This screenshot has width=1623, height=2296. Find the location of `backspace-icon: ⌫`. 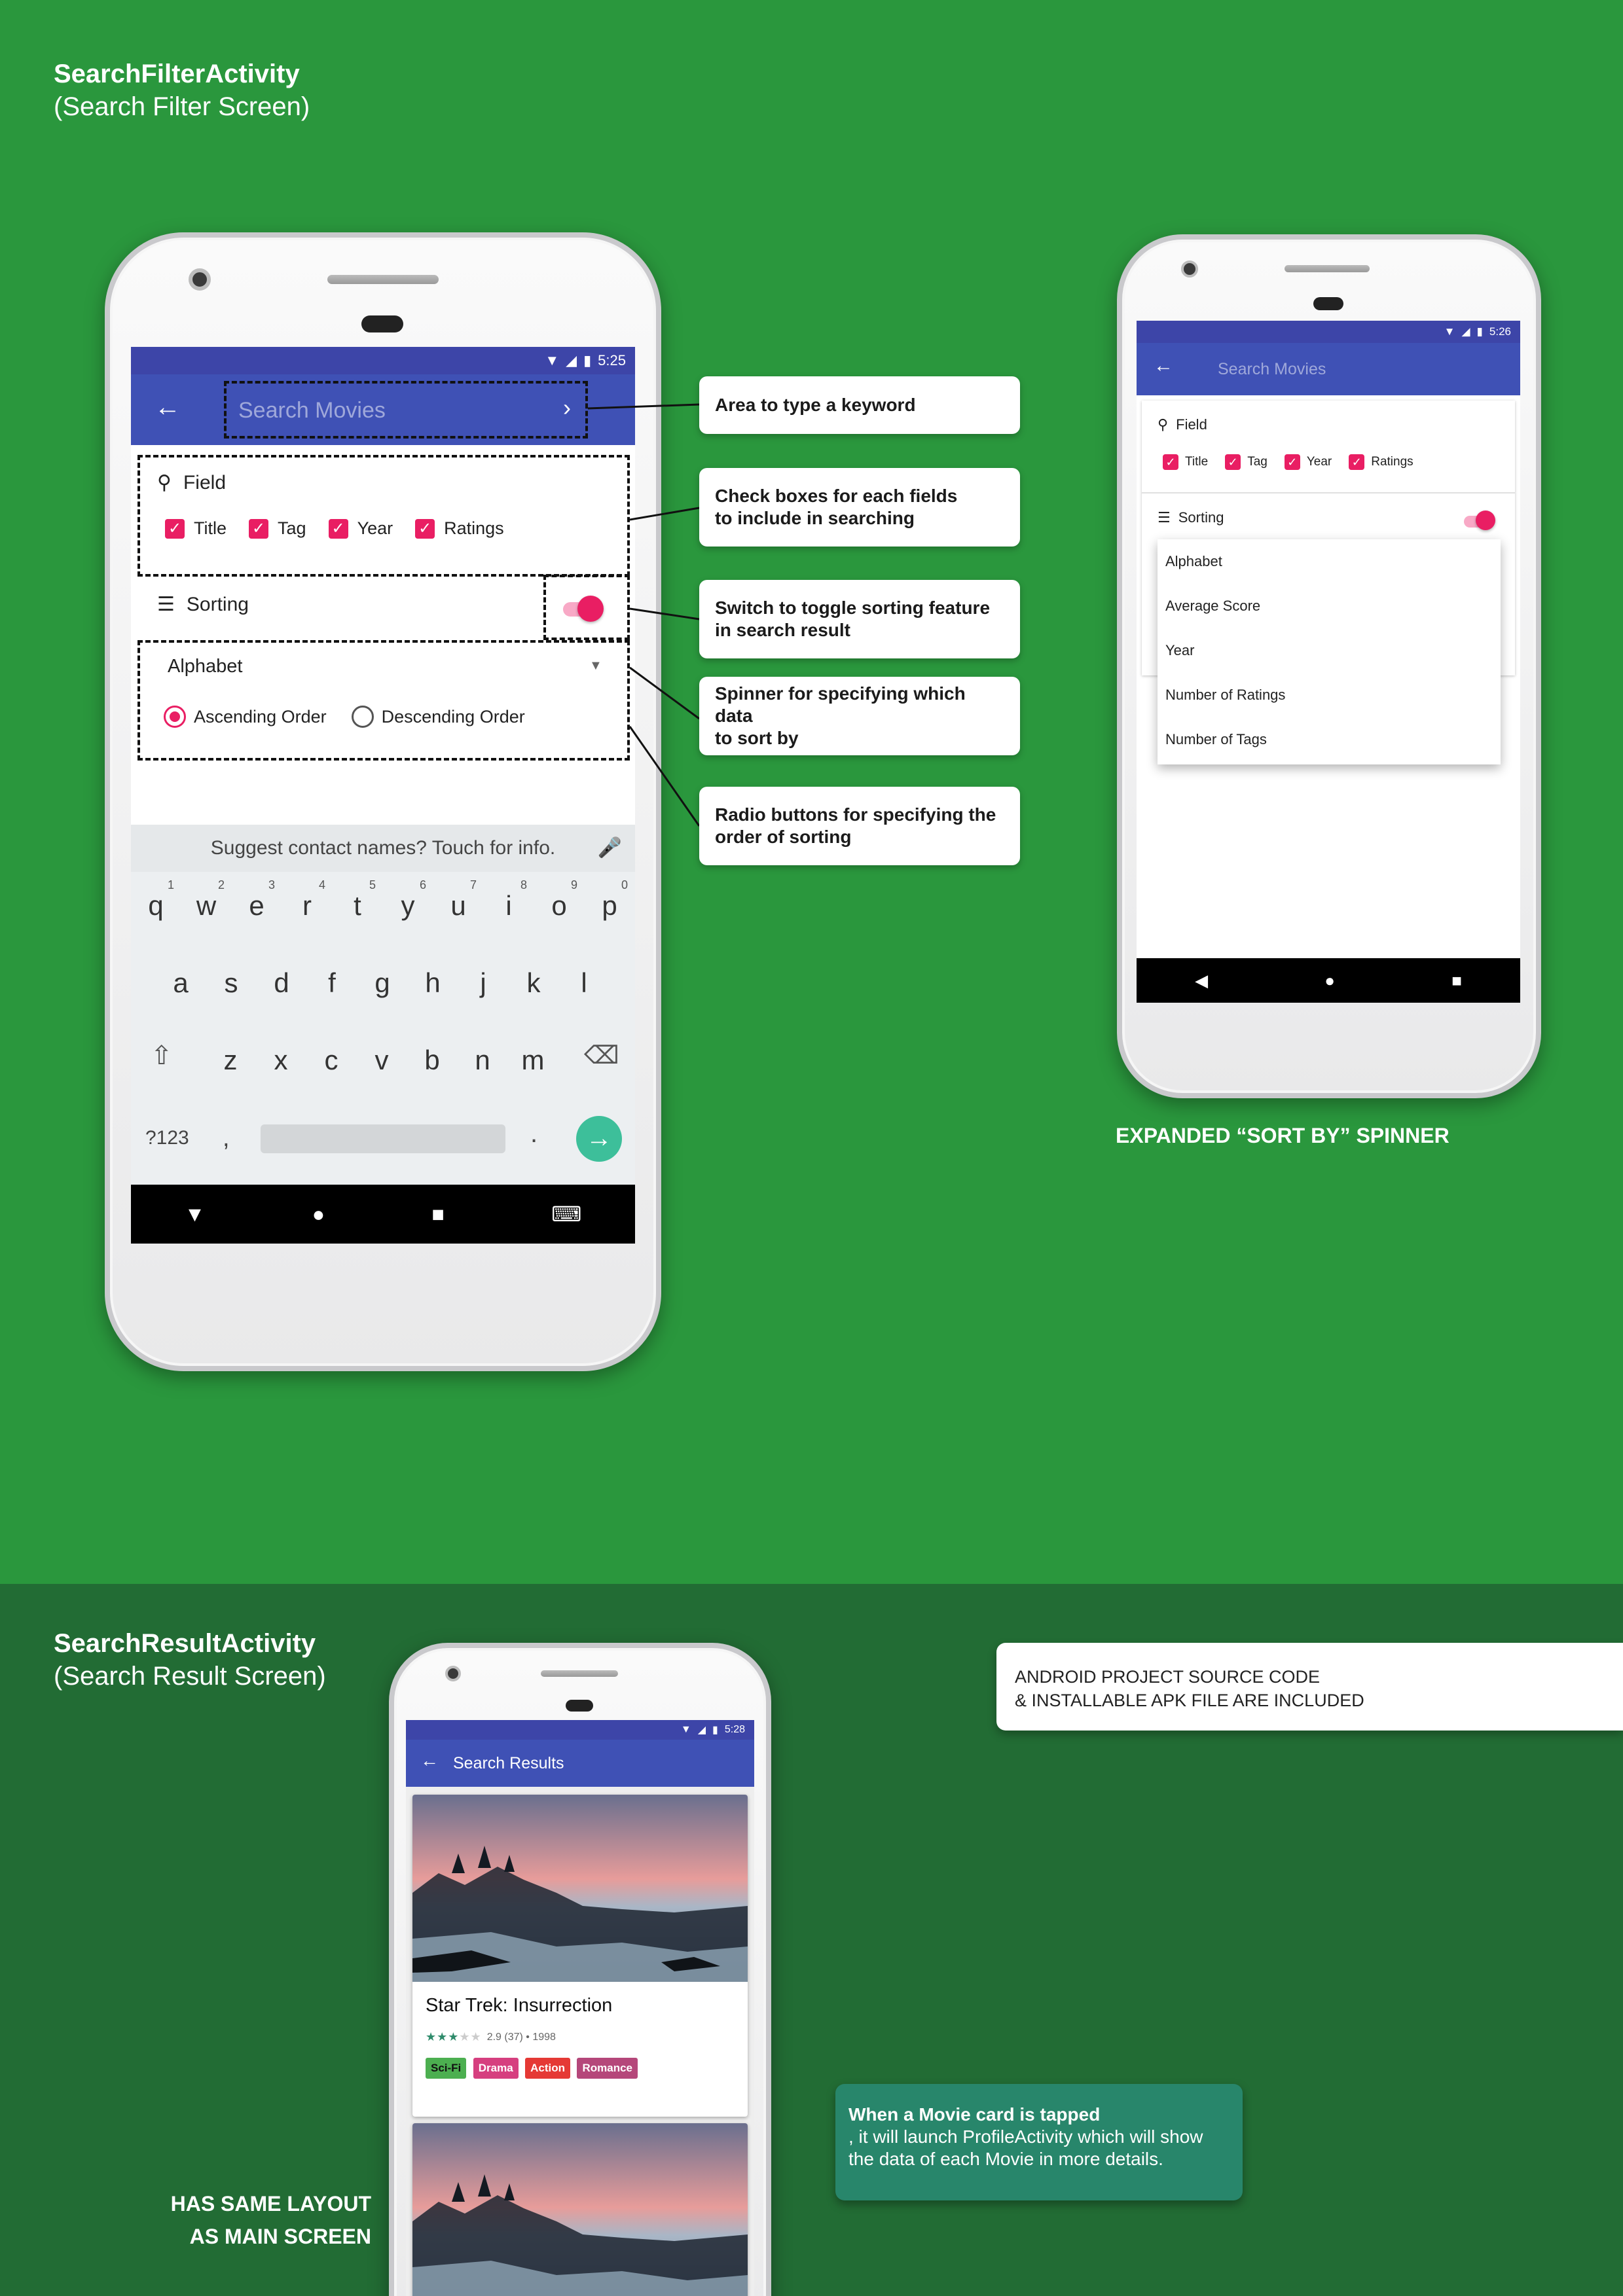

backspace-icon: ⌫ is located at coordinates (601, 1055).